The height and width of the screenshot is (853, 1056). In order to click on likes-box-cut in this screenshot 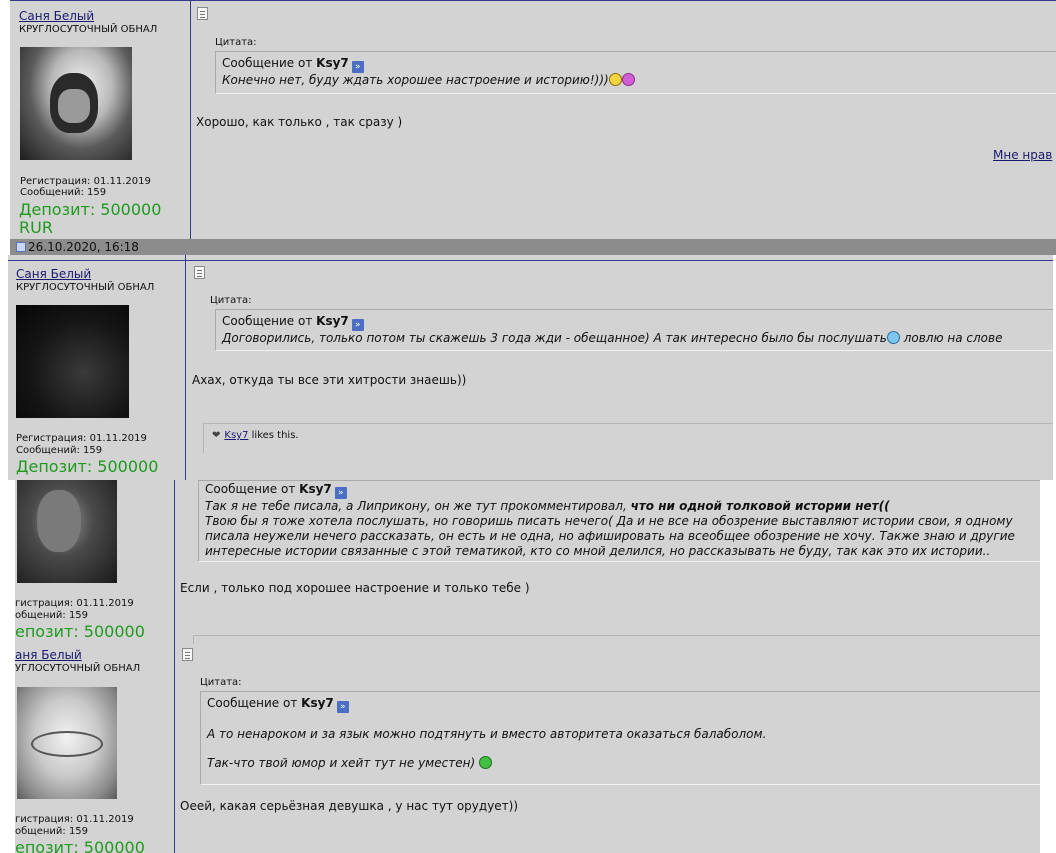, I will do `click(616, 639)`.